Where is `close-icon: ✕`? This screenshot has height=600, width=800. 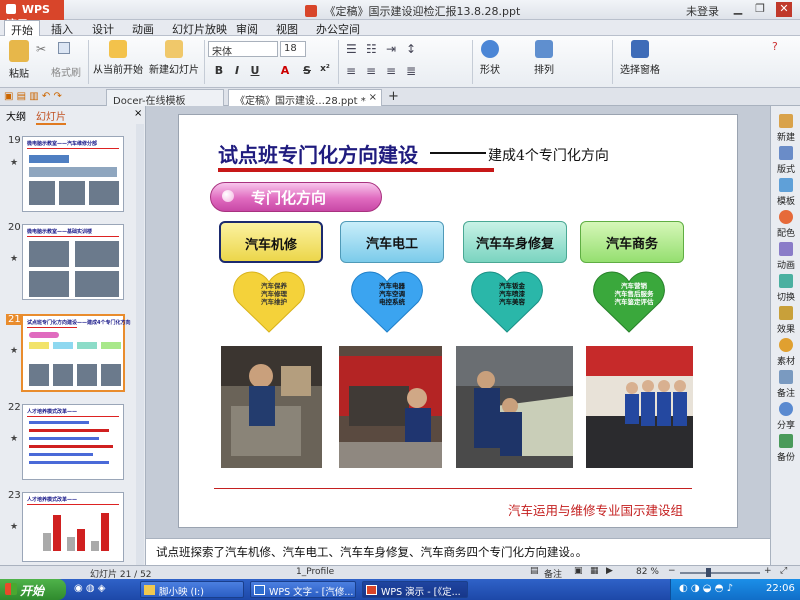 close-icon: ✕ is located at coordinates (784, 9).